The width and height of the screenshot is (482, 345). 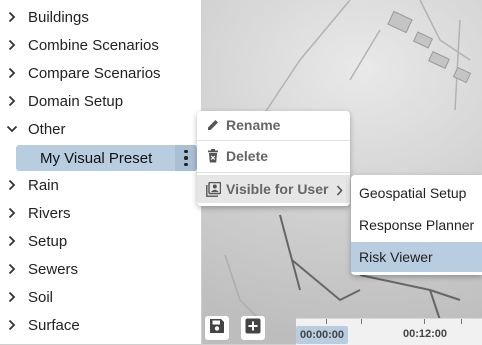 I want to click on context-menu: Rename Delete Visible for User, so click(x=273, y=158).